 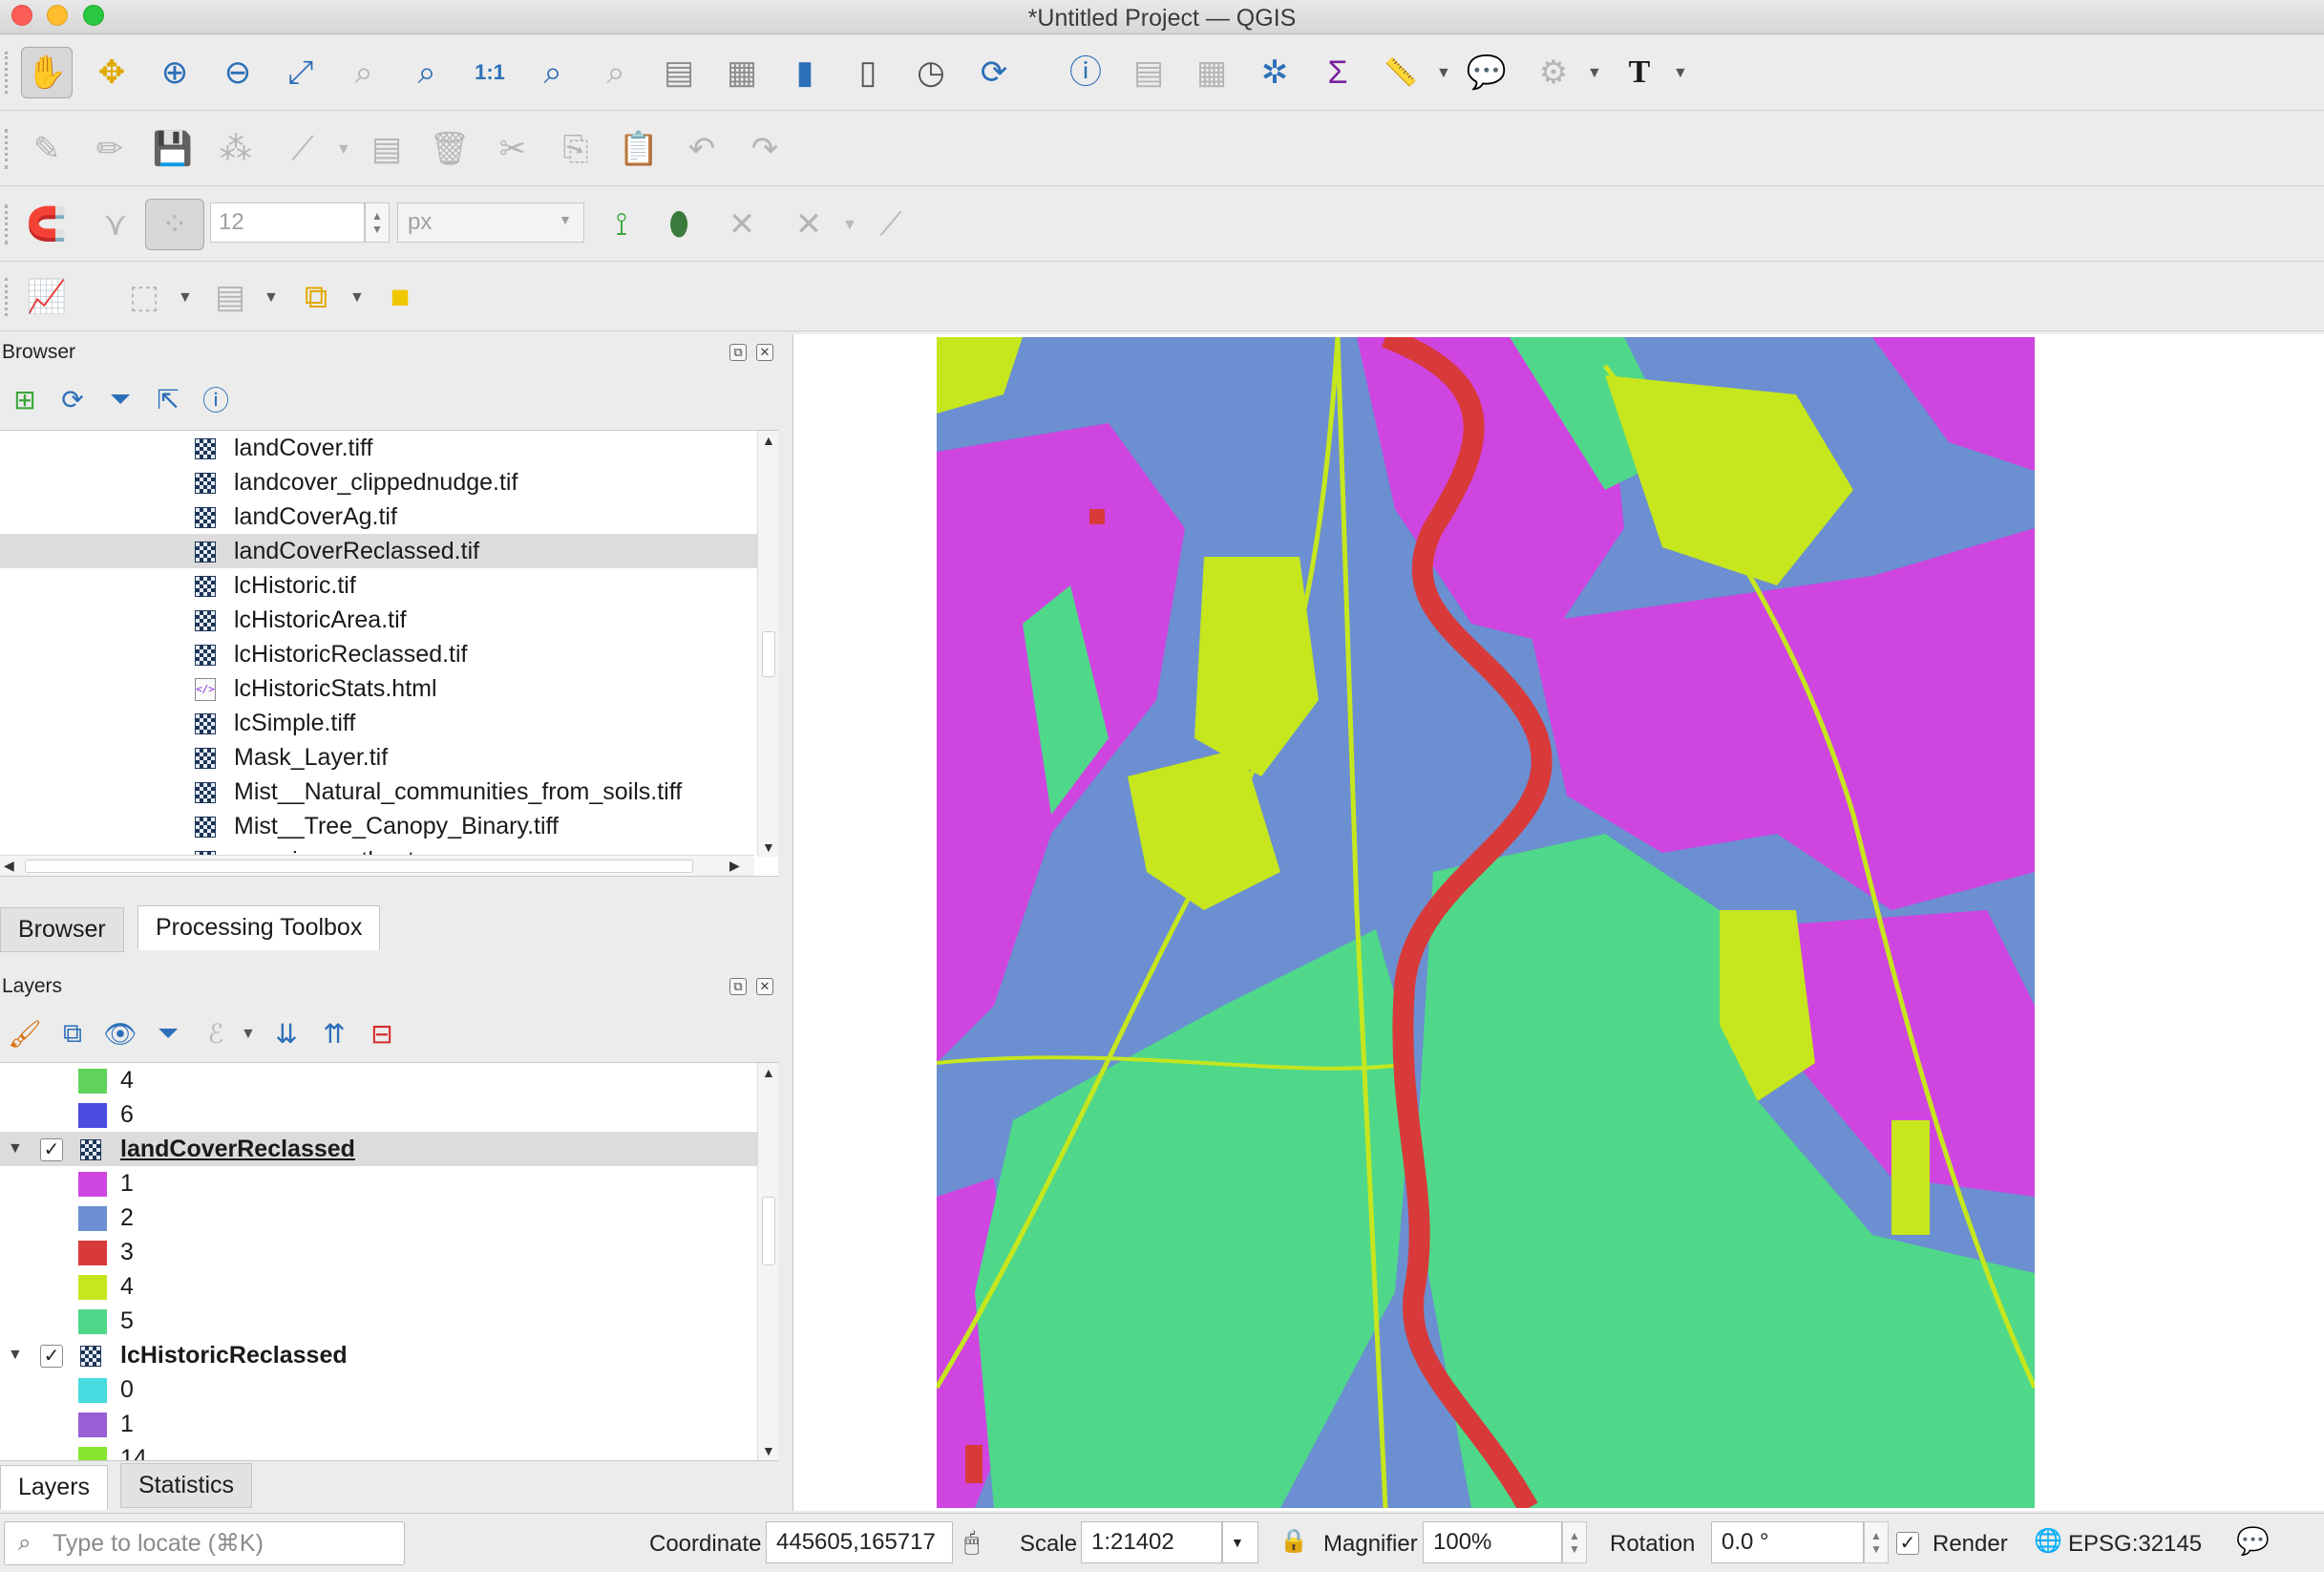 I want to click on add-group-icon: ⧉, so click(x=72, y=1033).